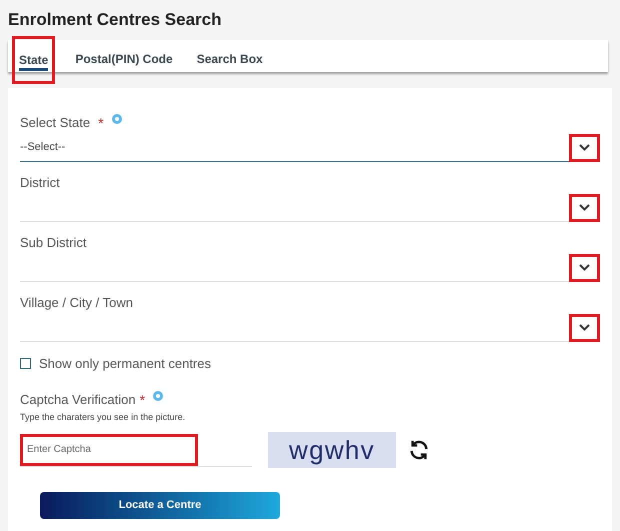  What do you see at coordinates (78, 400) in the screenshot?
I see `captcha-label: Captcha Verification` at bounding box center [78, 400].